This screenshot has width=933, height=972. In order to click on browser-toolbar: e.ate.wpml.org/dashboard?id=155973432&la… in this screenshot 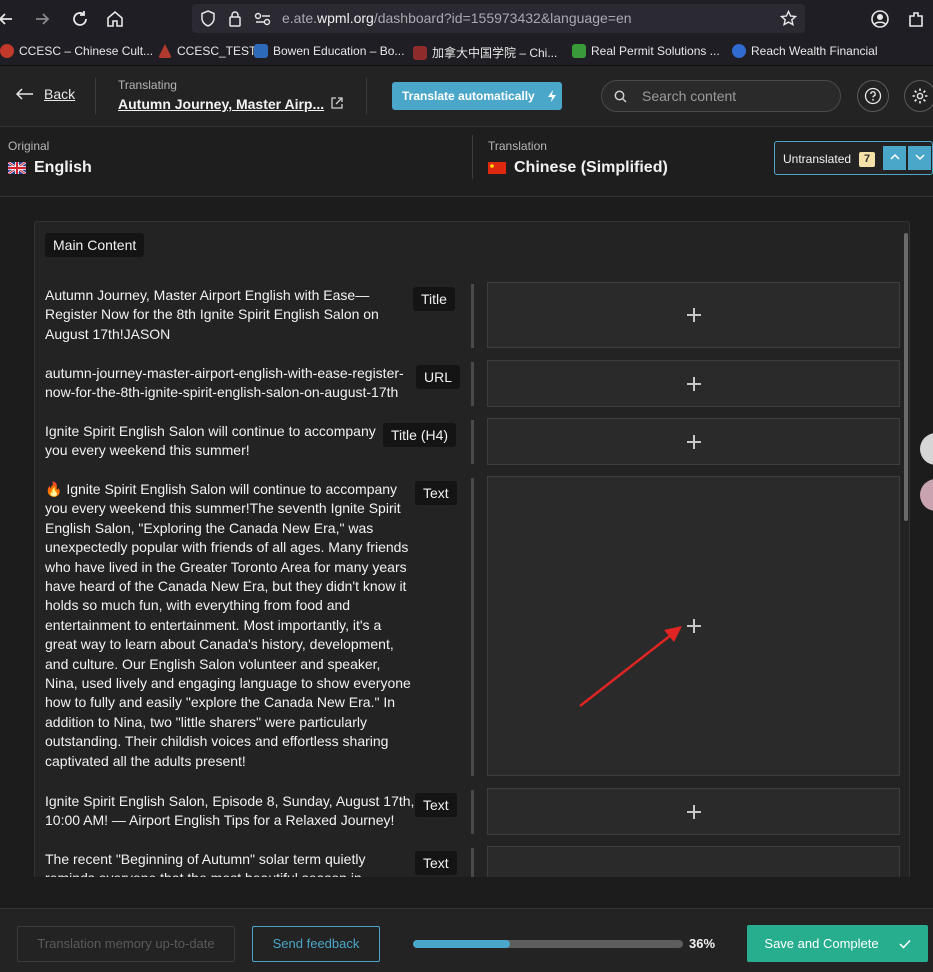, I will do `click(466, 19)`.